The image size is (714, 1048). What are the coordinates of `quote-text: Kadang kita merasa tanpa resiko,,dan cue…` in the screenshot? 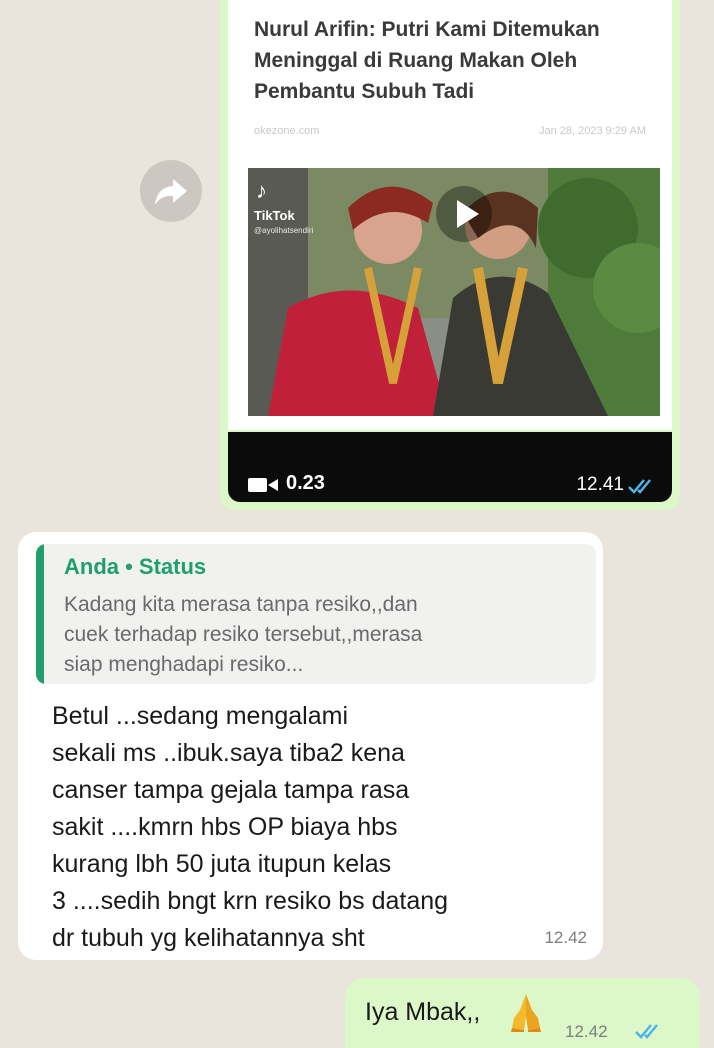 It's located at (243, 634).